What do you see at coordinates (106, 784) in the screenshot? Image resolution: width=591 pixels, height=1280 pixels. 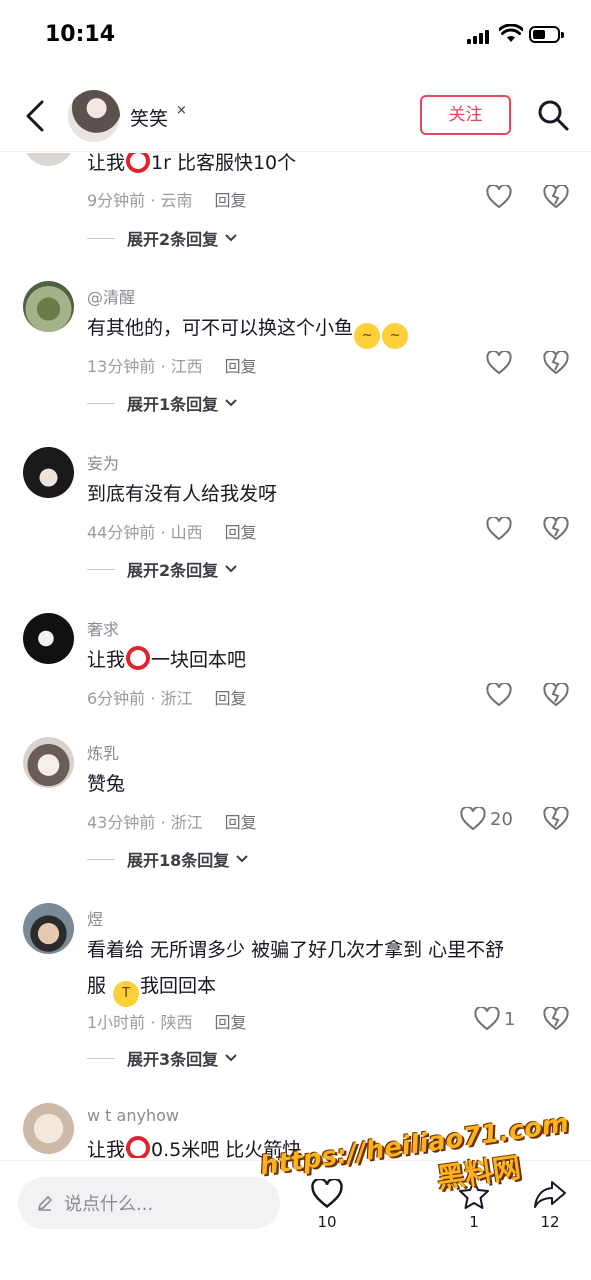 I see `comment-text: 赞兔` at bounding box center [106, 784].